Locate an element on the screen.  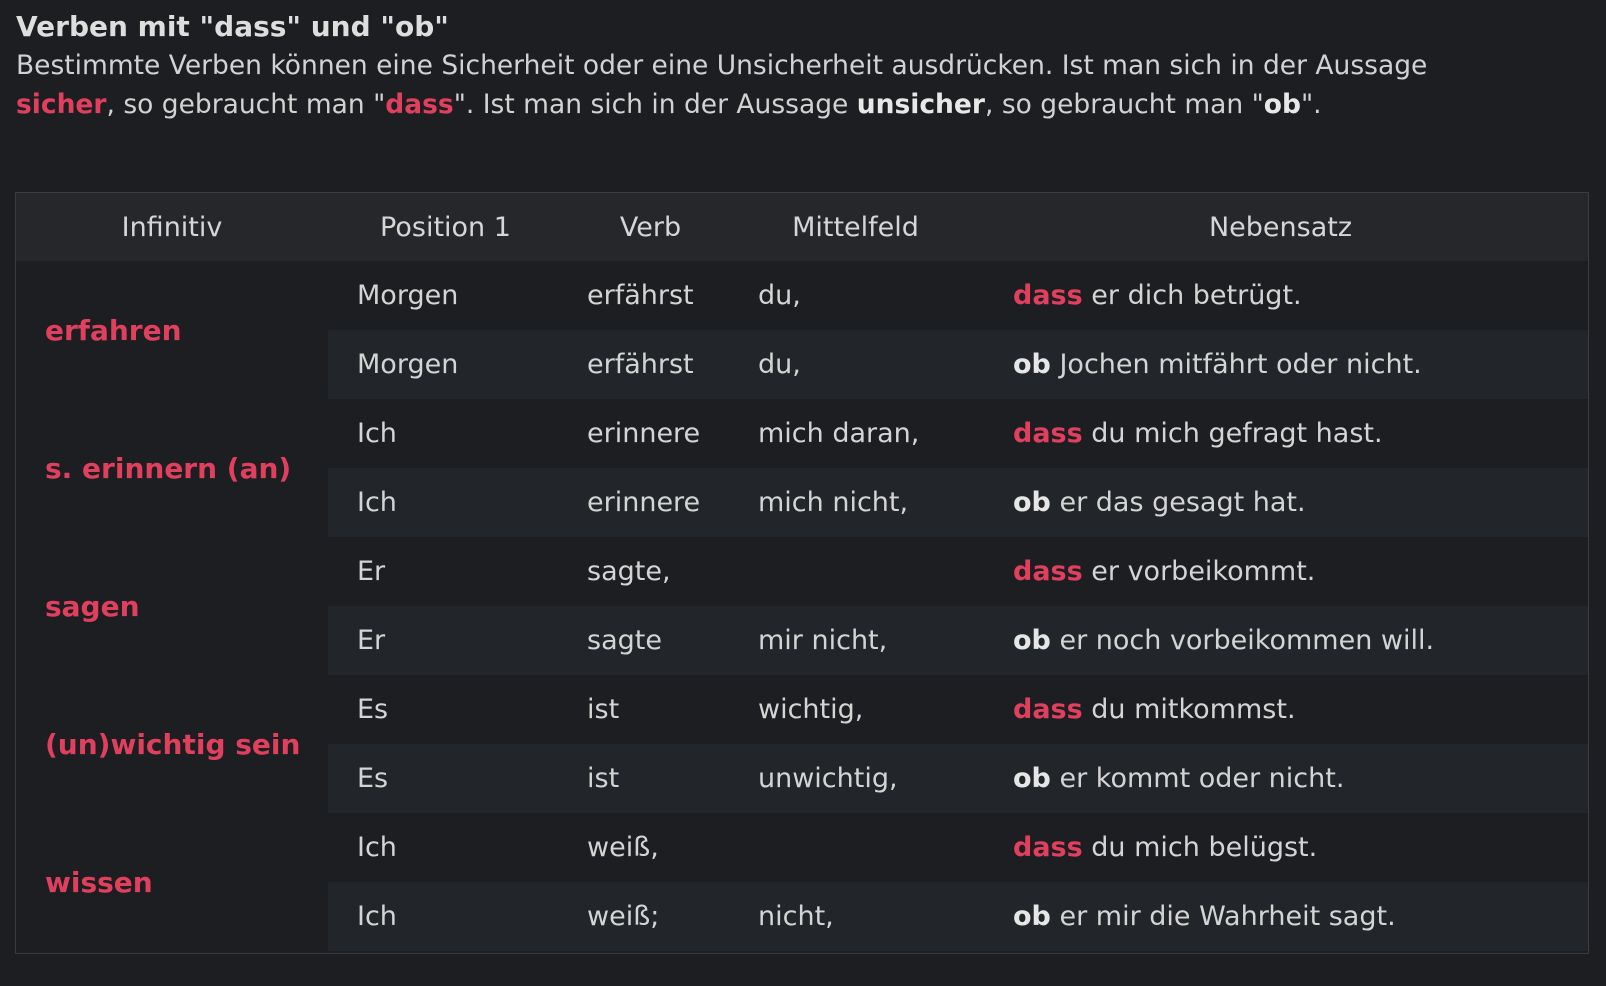
mittelfeld-cell: wichtig, is located at coordinates (855, 709).